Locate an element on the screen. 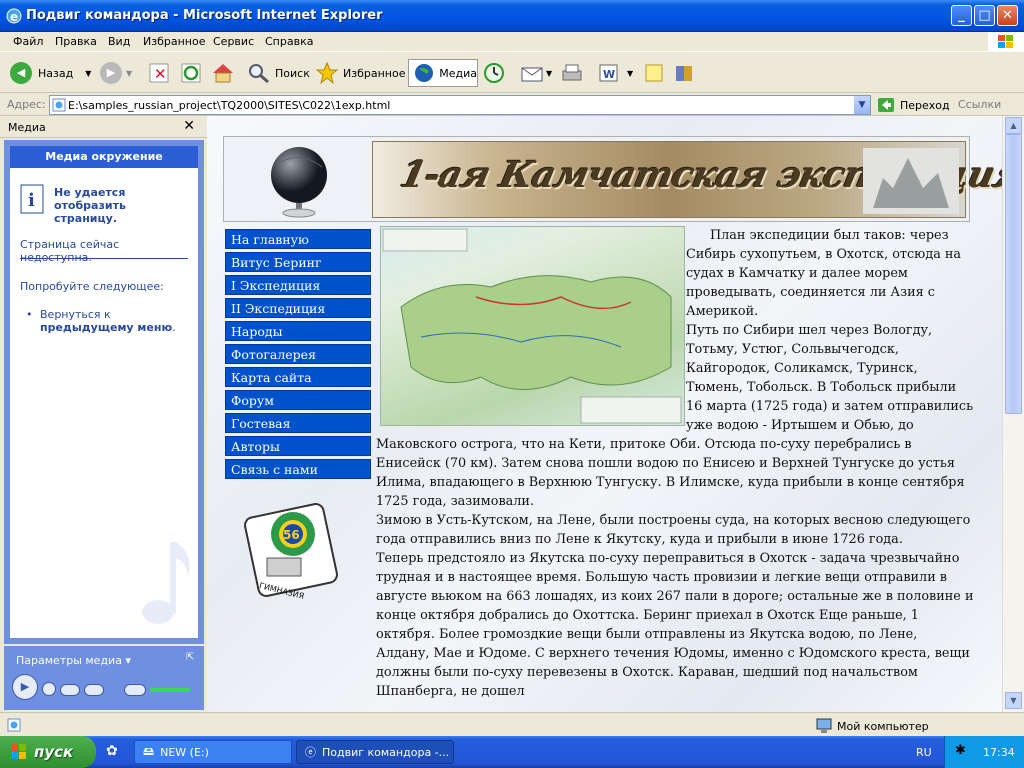  refresh-button is located at coordinates (191, 73).